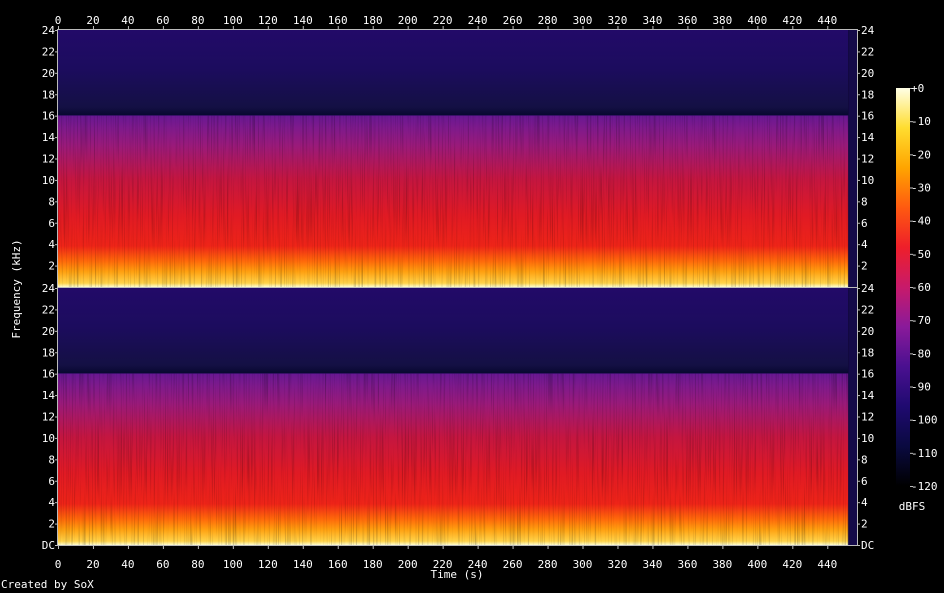 Image resolution: width=944 pixels, height=593 pixels. I want to click on y-tick-label-right: 12, so click(867, 159).